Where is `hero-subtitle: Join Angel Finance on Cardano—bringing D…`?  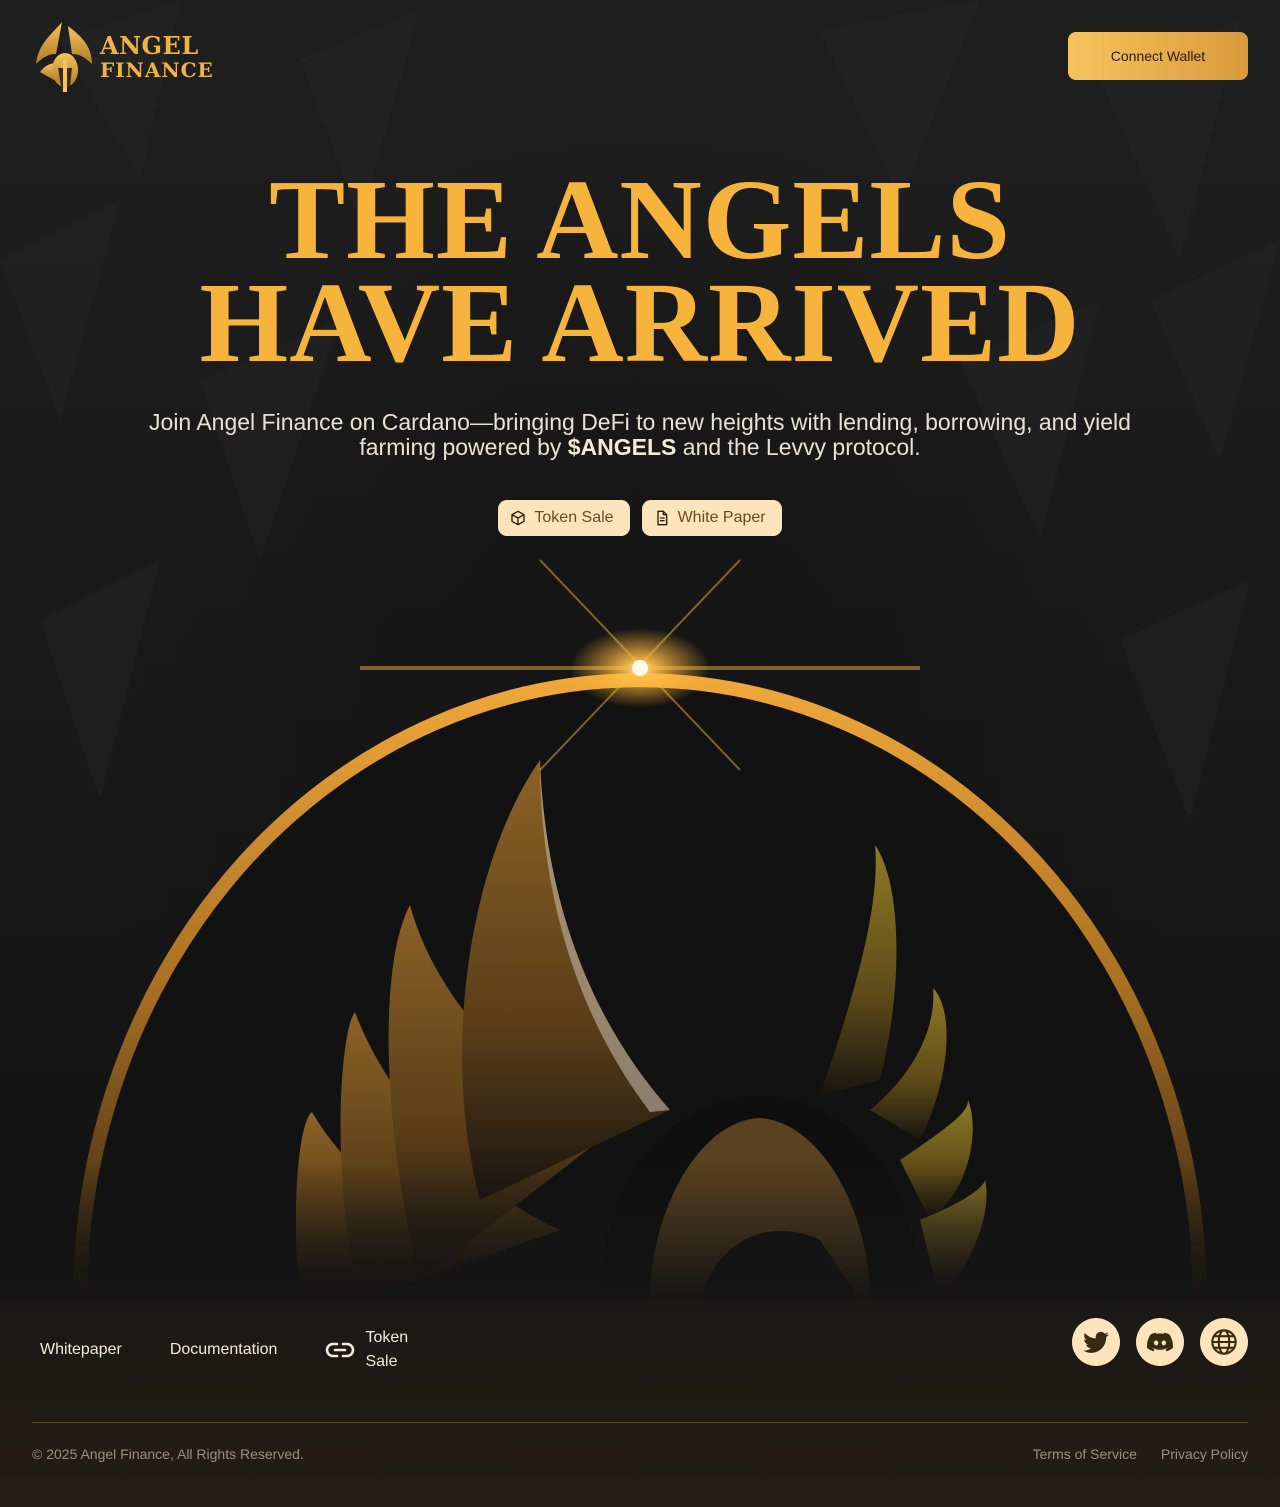
hero-subtitle: Join Angel Finance on Cardano—bringing D… is located at coordinates (640, 435).